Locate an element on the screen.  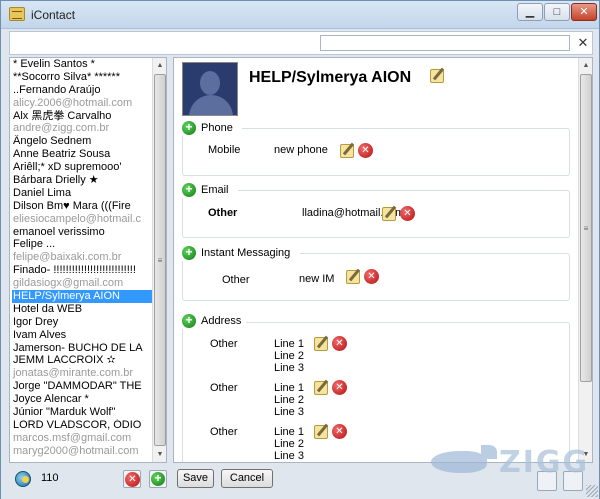
add-email-icon: + is located at coordinates (189, 190).